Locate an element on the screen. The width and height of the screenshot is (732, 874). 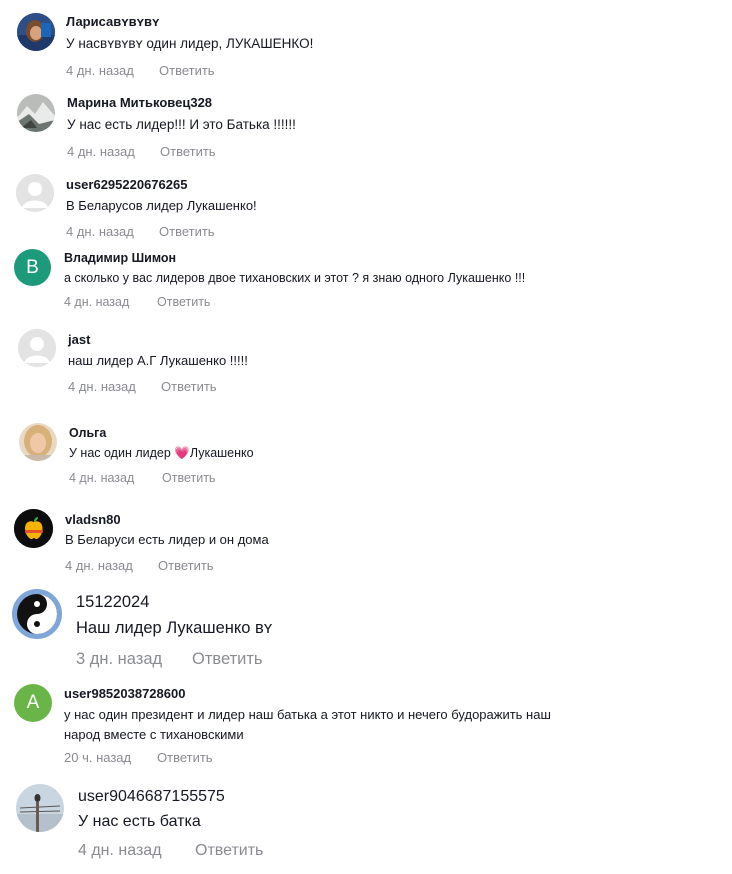
comment-username: vladsn80 is located at coordinates (167, 519).